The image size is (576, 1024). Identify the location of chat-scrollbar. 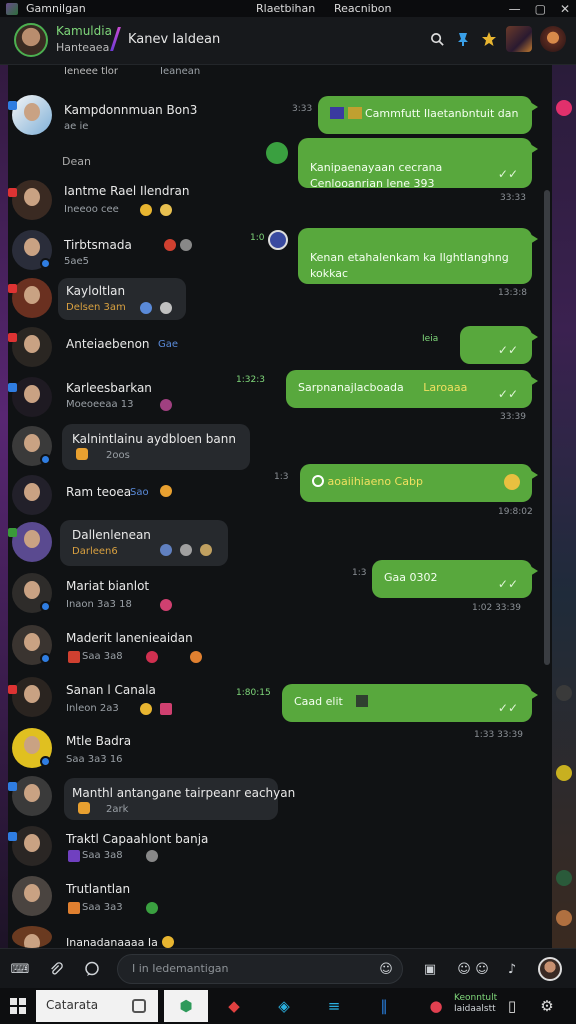
(547, 427).